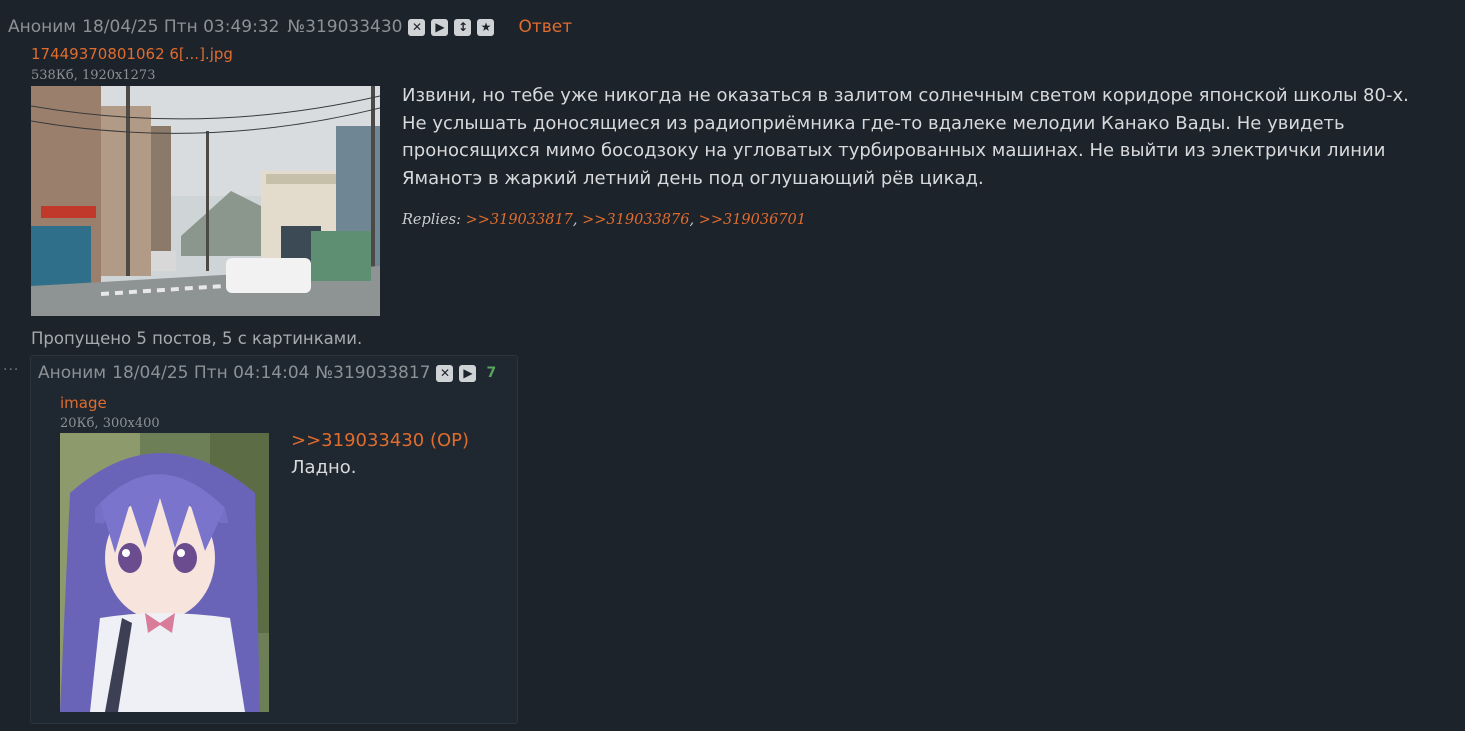 This screenshot has width=1465, height=731. I want to click on op-file-info: 538Кб, 1920x1273, so click(93, 75).